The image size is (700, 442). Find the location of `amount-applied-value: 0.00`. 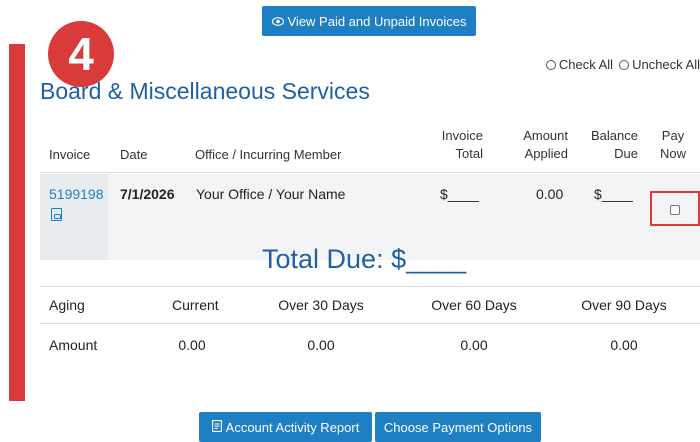

amount-applied-value: 0.00 is located at coordinates (550, 194).